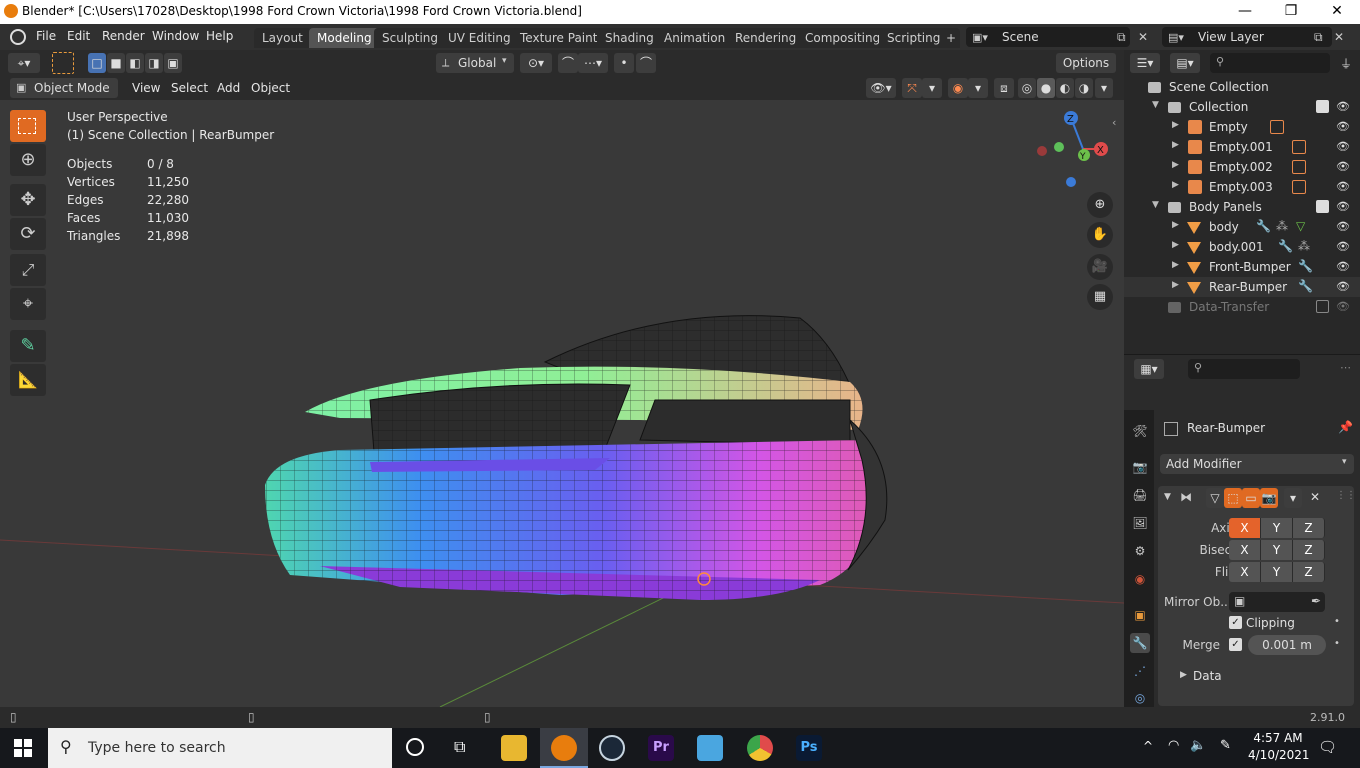  What do you see at coordinates (189, 88) in the screenshot?
I see `menu-select: Select` at bounding box center [189, 88].